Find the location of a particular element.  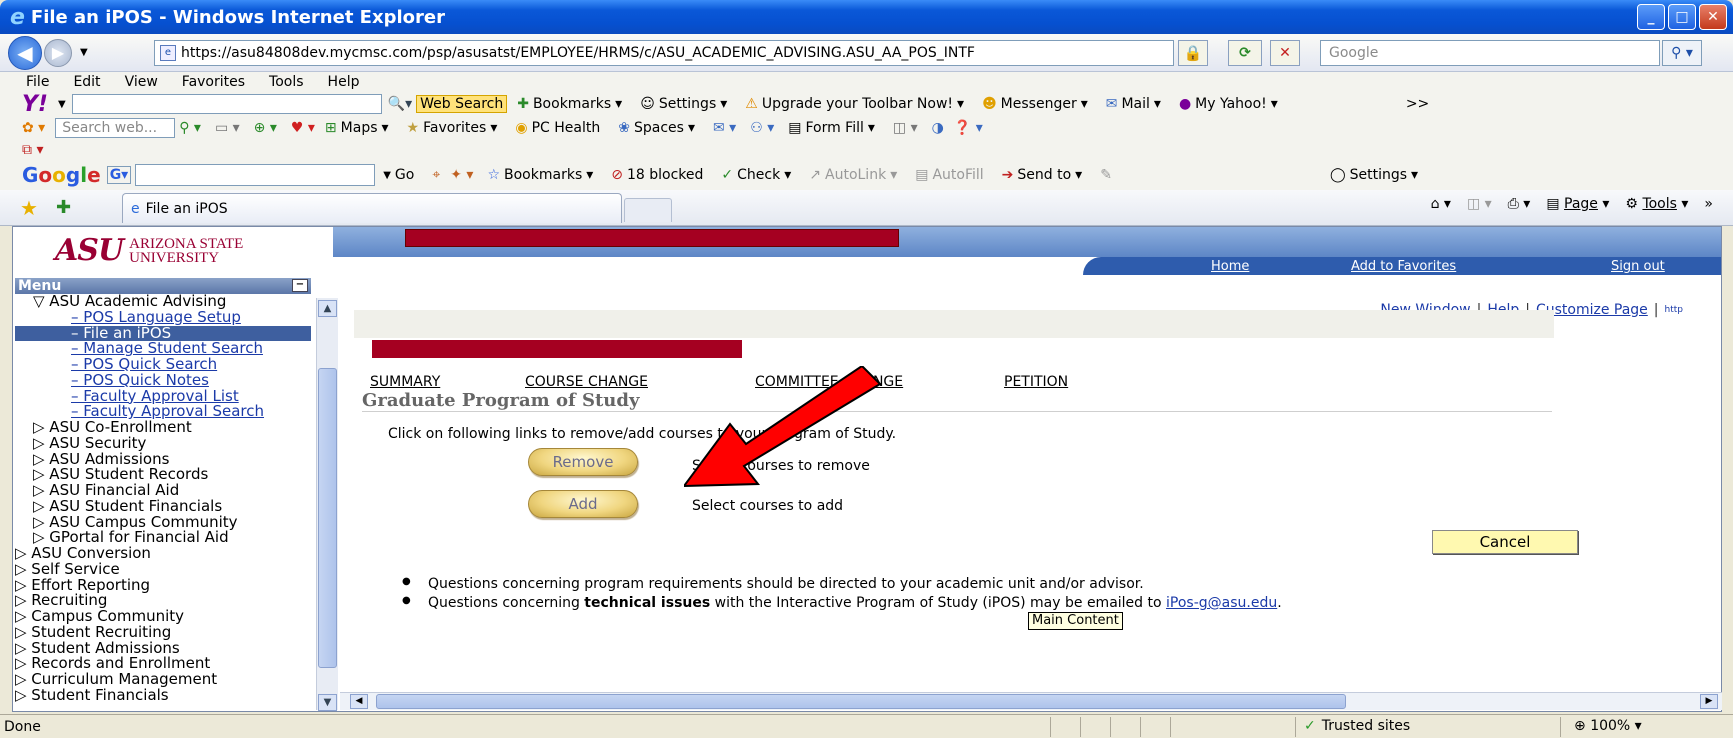

add-to-favorites-link: Add to Favorites is located at coordinates (1403, 266).